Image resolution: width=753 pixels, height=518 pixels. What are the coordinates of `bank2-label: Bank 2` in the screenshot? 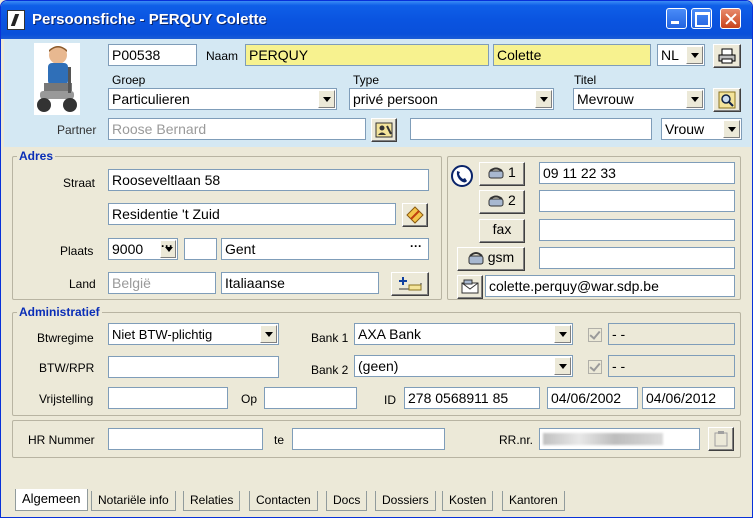 It's located at (330, 370).